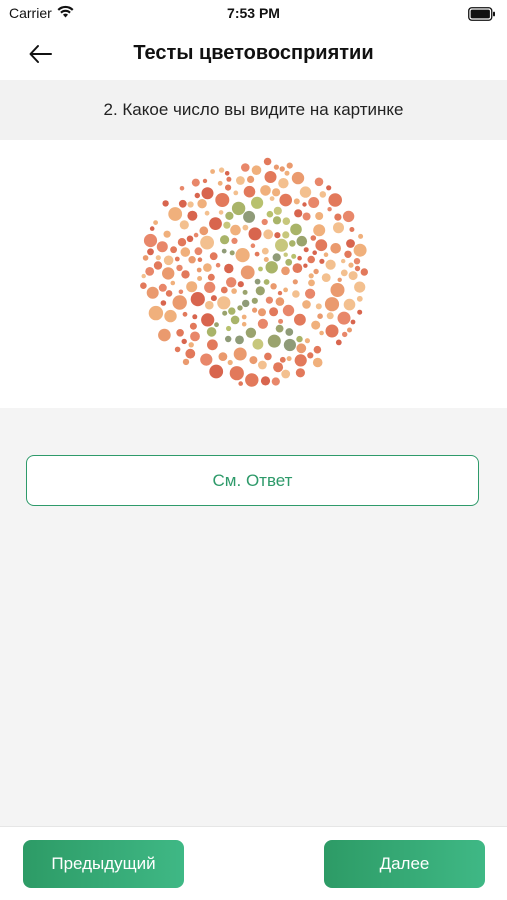 This screenshot has width=507, height=900. Describe the element at coordinates (103, 864) in the screenshot. I see `previous-button: Предыдущий` at that location.